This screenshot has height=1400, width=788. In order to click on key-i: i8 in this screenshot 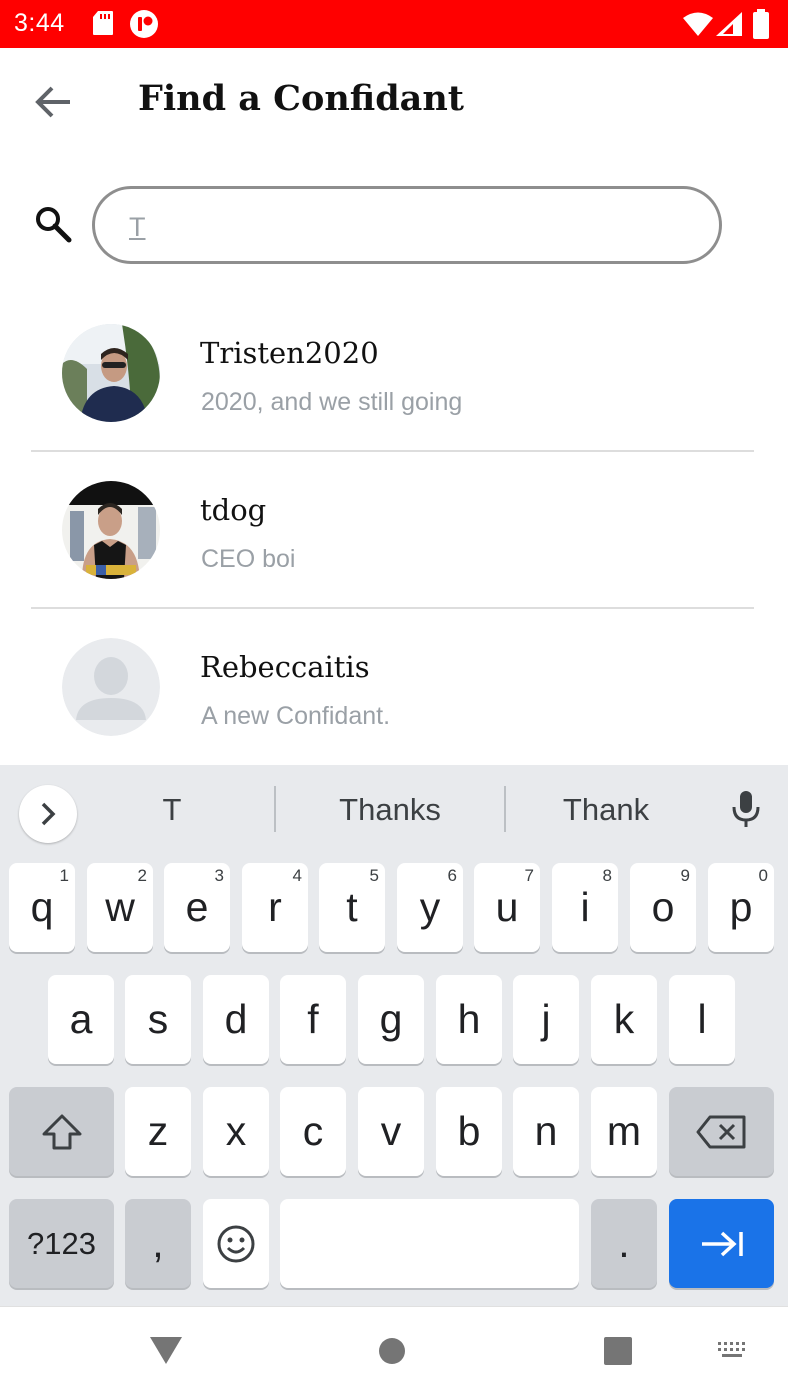, I will do `click(585, 907)`.